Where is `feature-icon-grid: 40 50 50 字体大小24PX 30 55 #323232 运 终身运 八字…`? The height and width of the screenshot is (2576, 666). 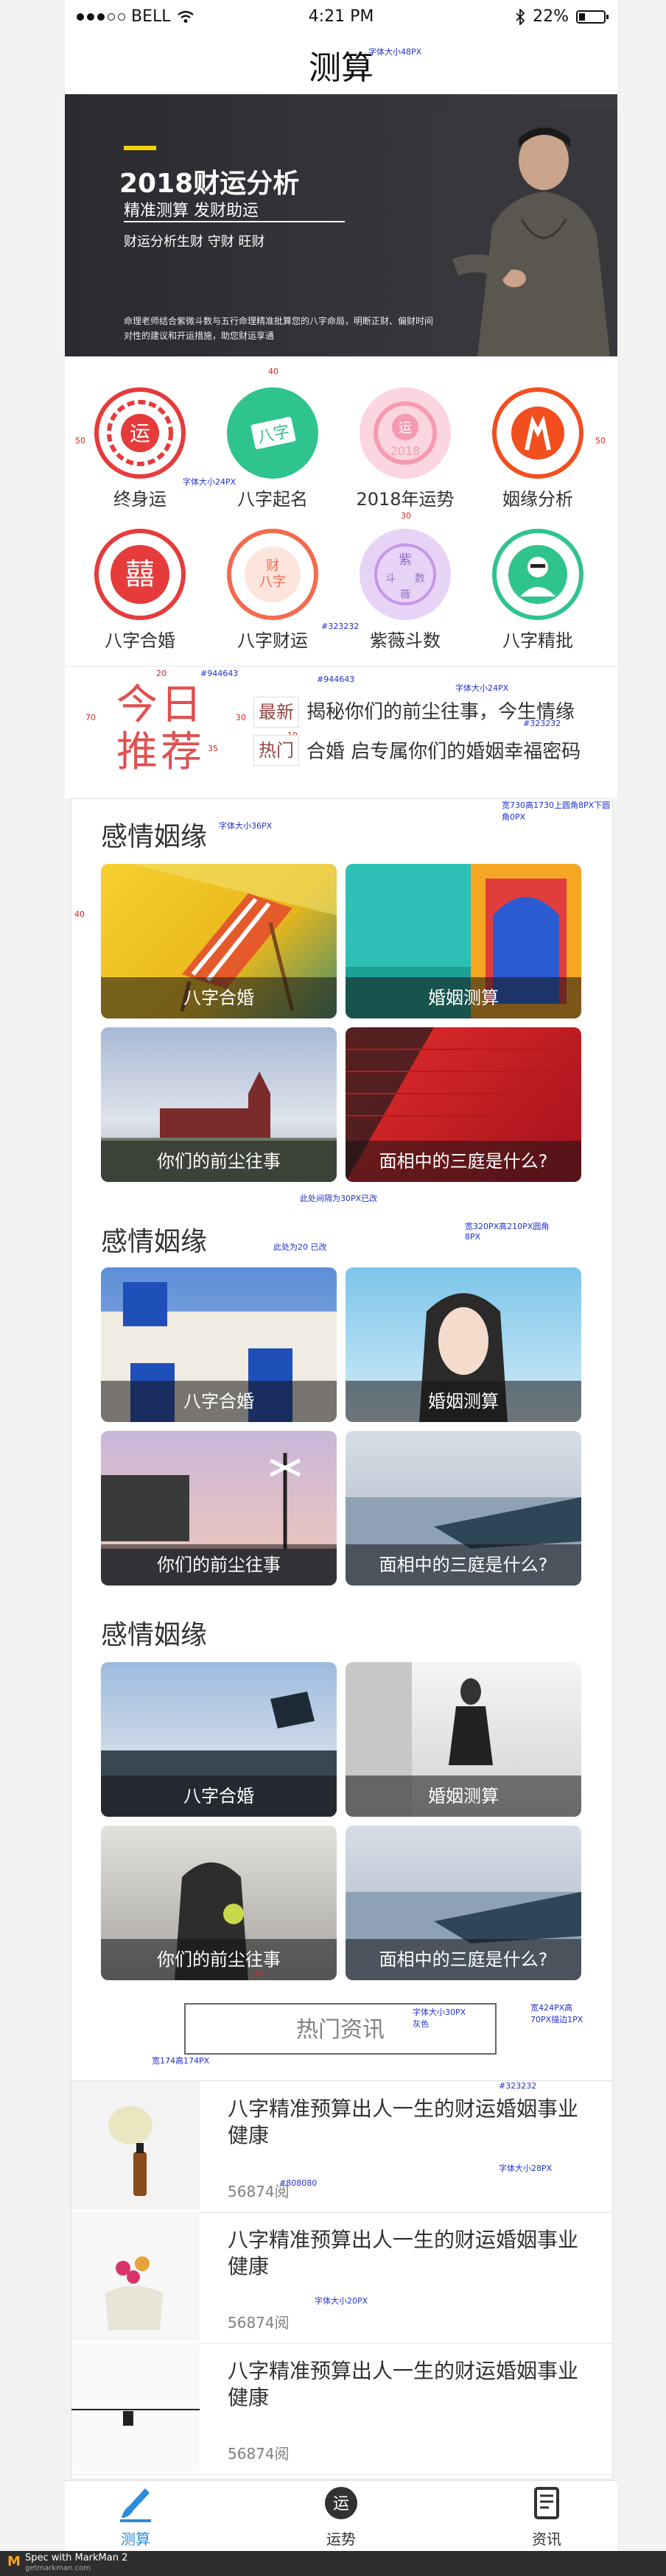
feature-icon-grid: 40 50 50 字体大小24PX 30 55 #323232 运 终身运 八字… is located at coordinates (341, 511).